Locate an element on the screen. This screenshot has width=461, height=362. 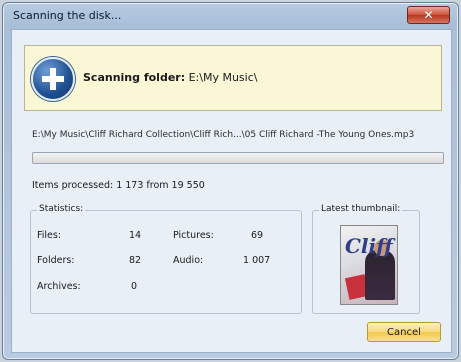
files-value: 14 is located at coordinates (135, 235).